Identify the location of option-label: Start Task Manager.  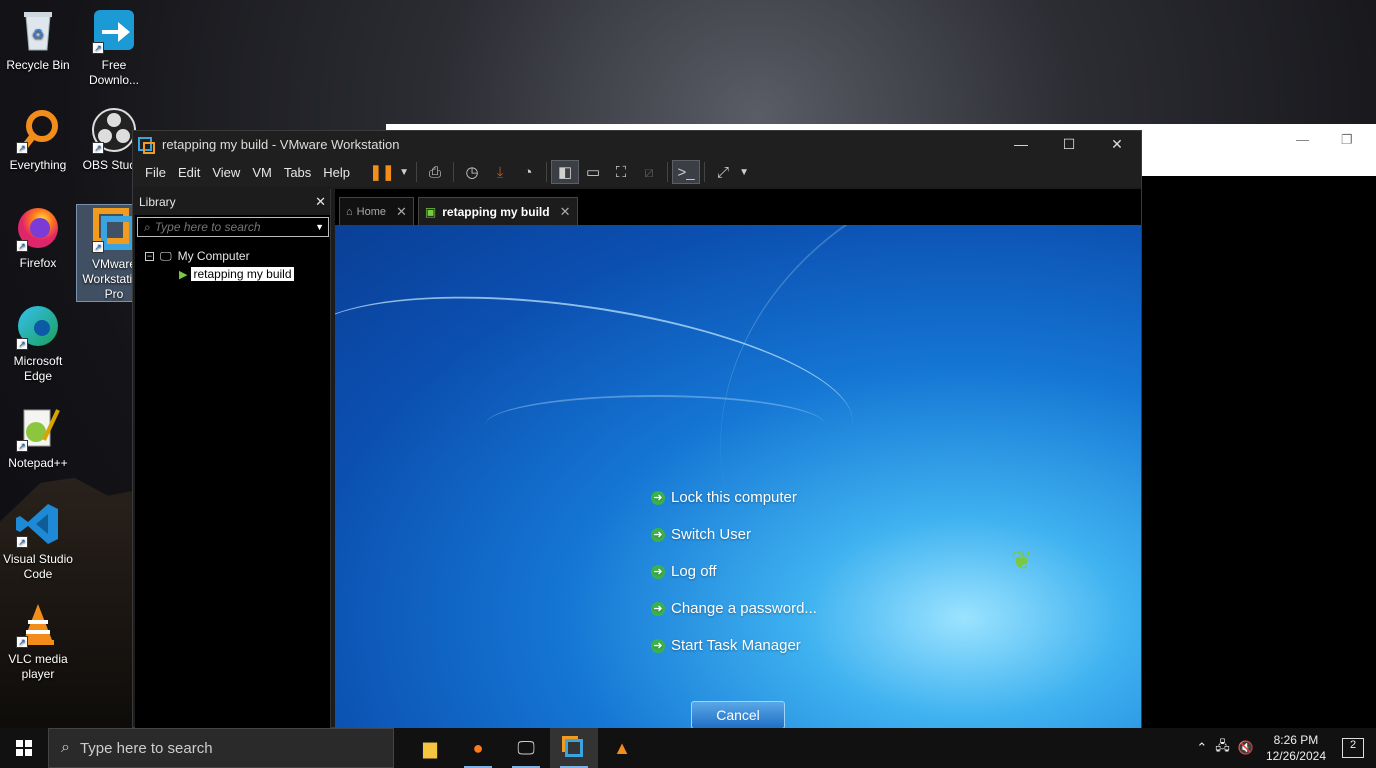
(736, 645).